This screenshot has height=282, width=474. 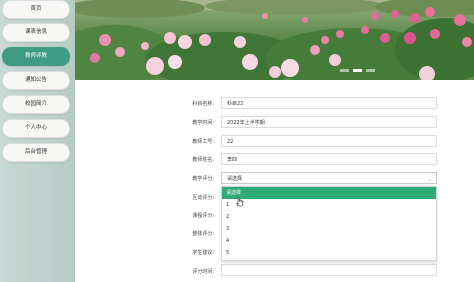 I want to click on course-name-label: 科目名称:, so click(x=203, y=104).